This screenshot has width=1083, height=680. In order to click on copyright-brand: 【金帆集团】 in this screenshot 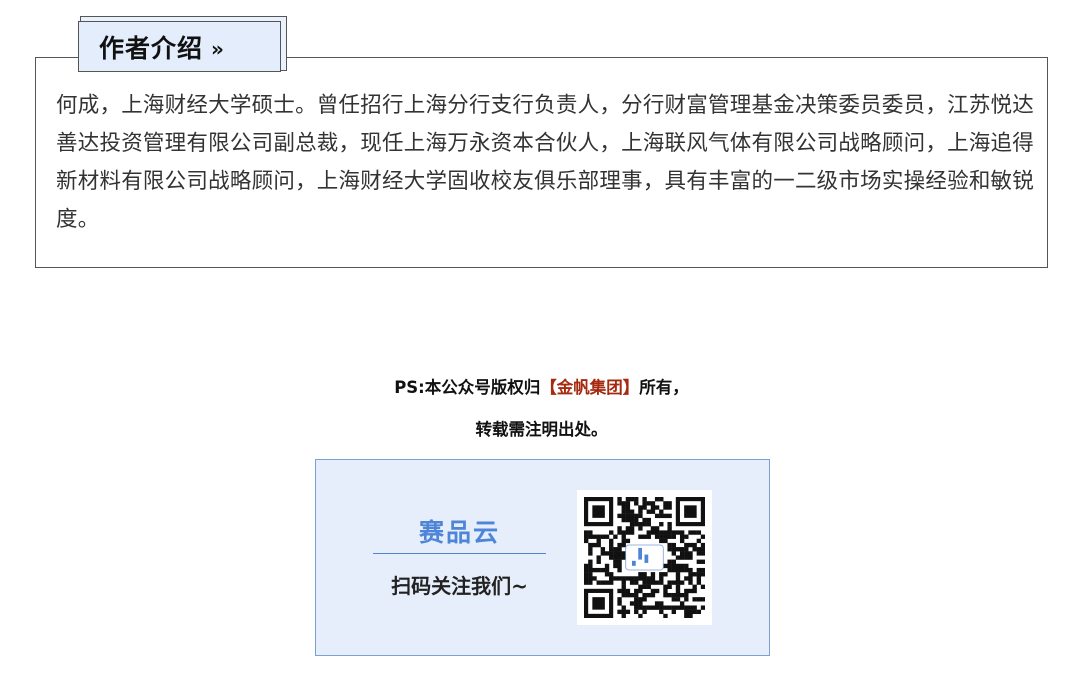, I will do `click(590, 387)`.